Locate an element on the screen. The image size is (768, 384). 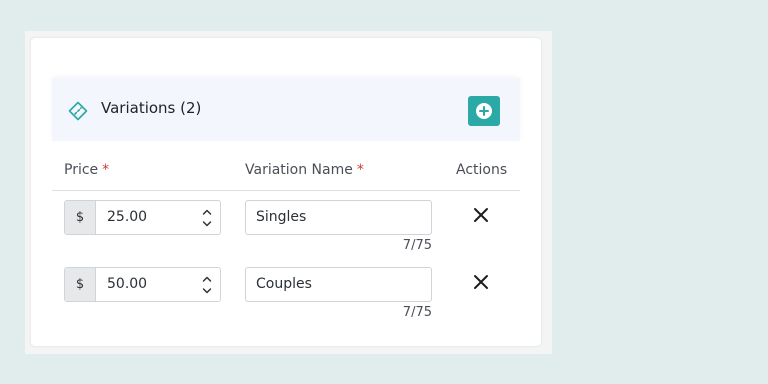
add-variation-button is located at coordinates (484, 111).